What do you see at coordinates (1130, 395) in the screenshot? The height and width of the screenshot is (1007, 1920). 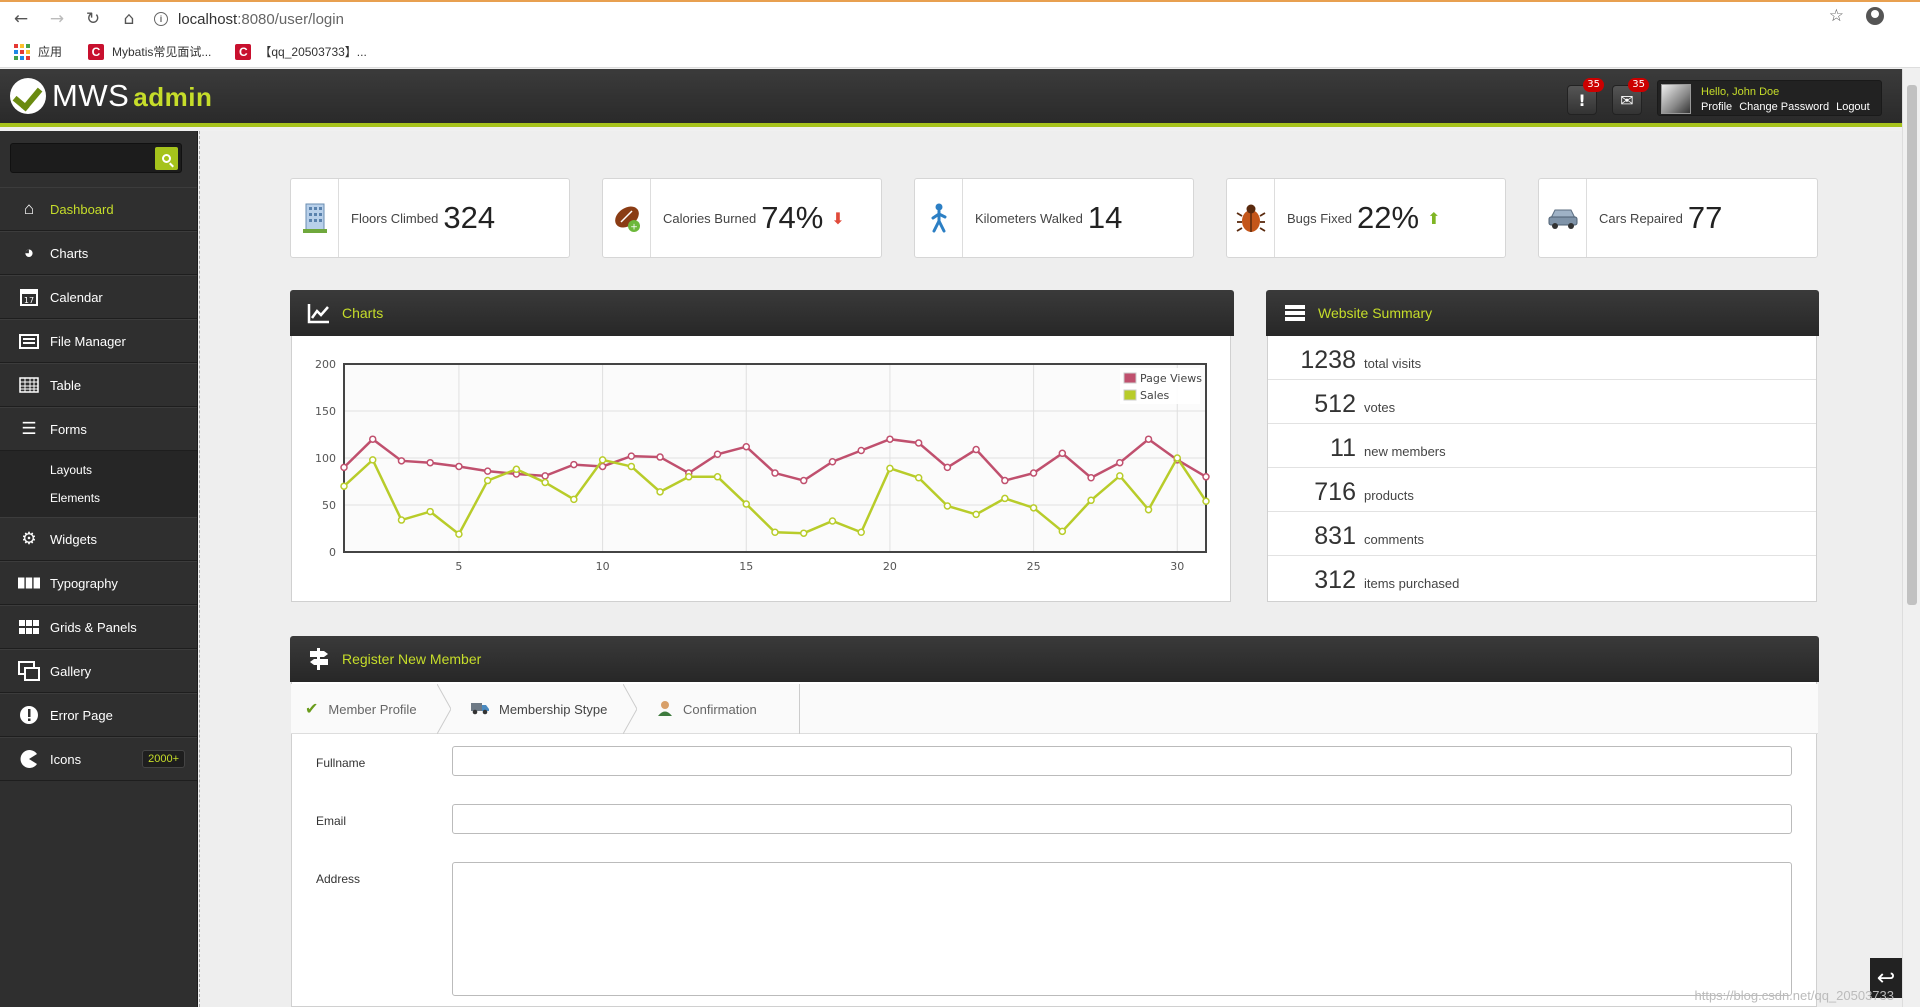 I see `legend-swatch` at bounding box center [1130, 395].